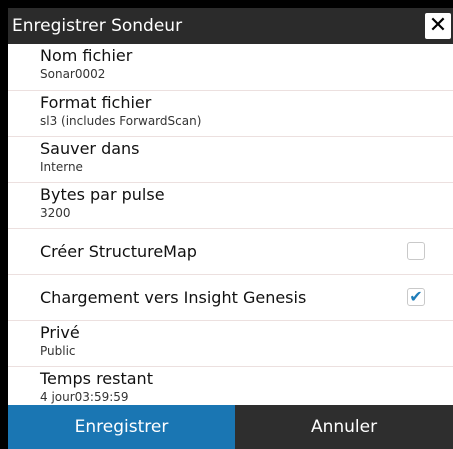 The height and width of the screenshot is (449, 453). Describe the element at coordinates (58, 351) in the screenshot. I see `field-value: Public` at that location.